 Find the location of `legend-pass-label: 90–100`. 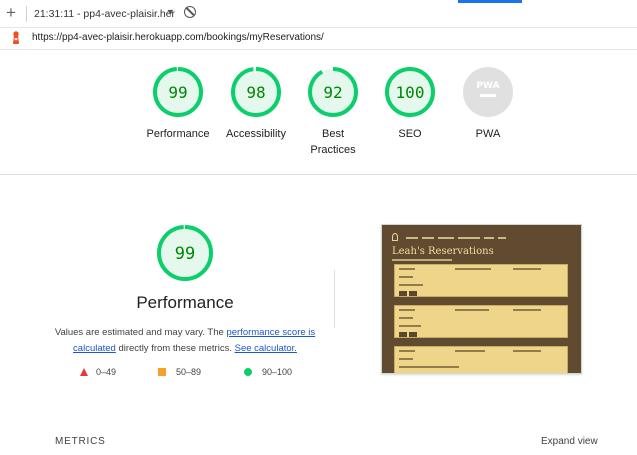

legend-pass-label: 90–100 is located at coordinates (277, 372).